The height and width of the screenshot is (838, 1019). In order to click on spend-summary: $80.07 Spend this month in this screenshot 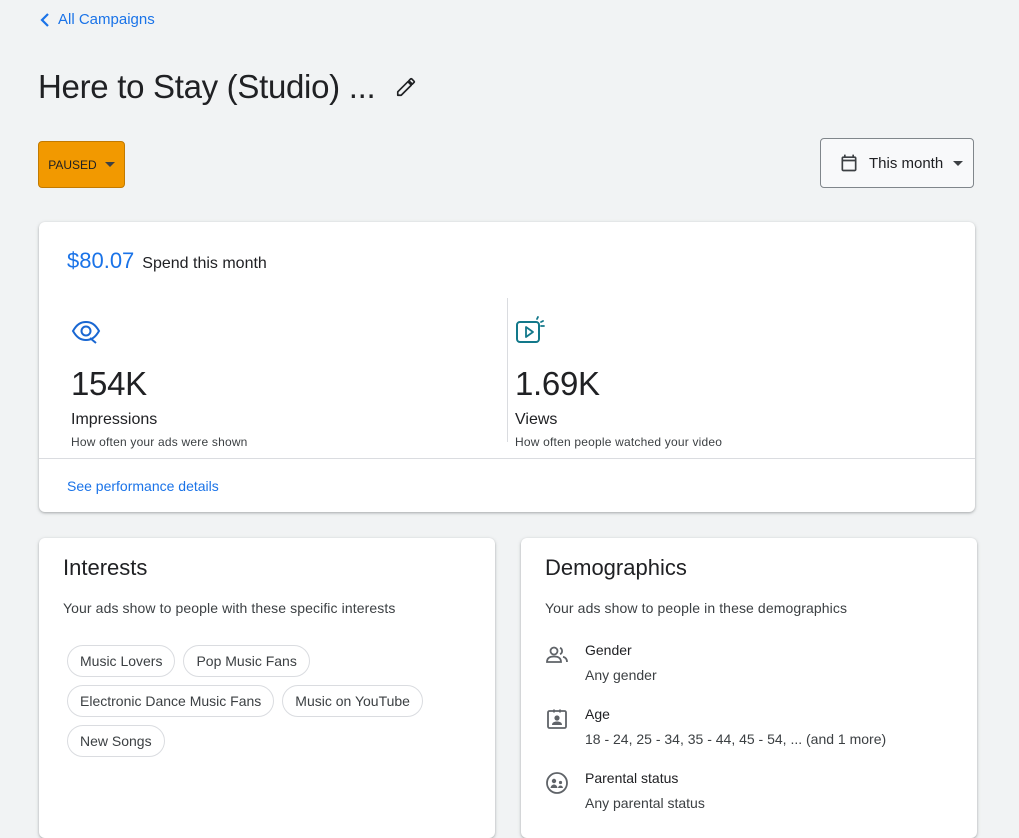, I will do `click(167, 261)`.